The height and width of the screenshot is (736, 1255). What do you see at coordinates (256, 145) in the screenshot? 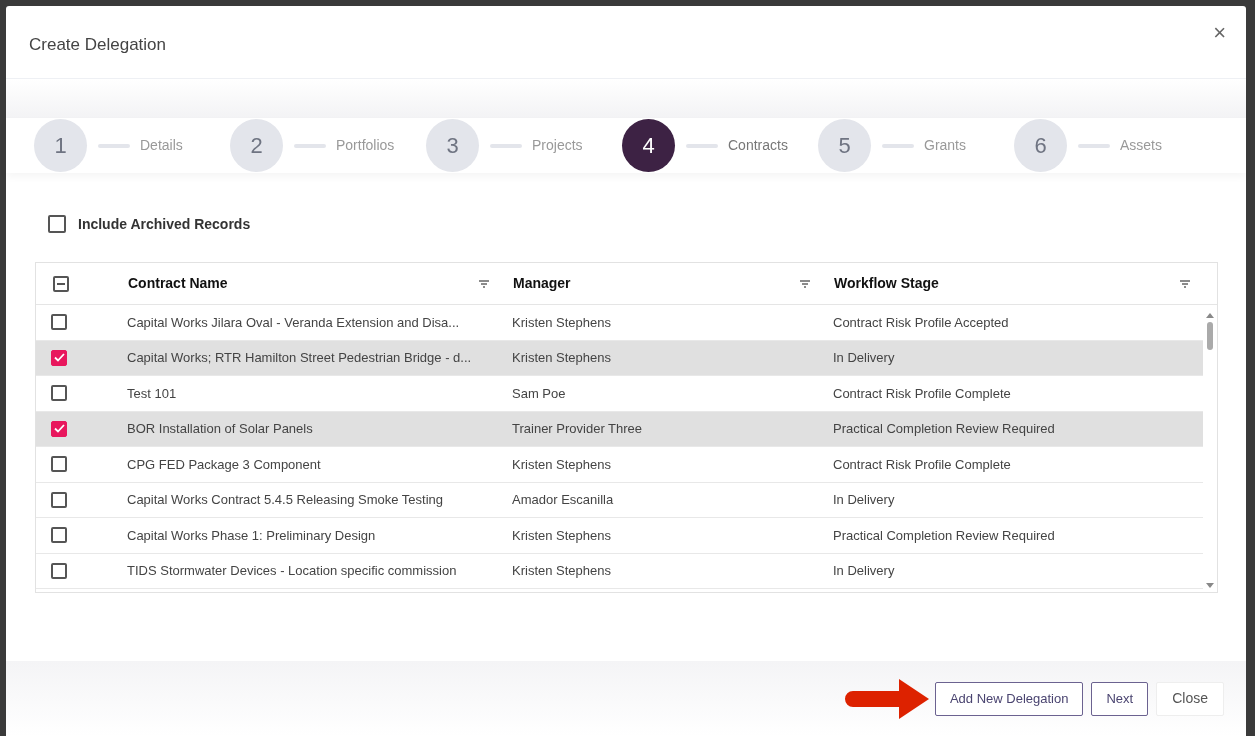
I see `step-number: 2` at bounding box center [256, 145].